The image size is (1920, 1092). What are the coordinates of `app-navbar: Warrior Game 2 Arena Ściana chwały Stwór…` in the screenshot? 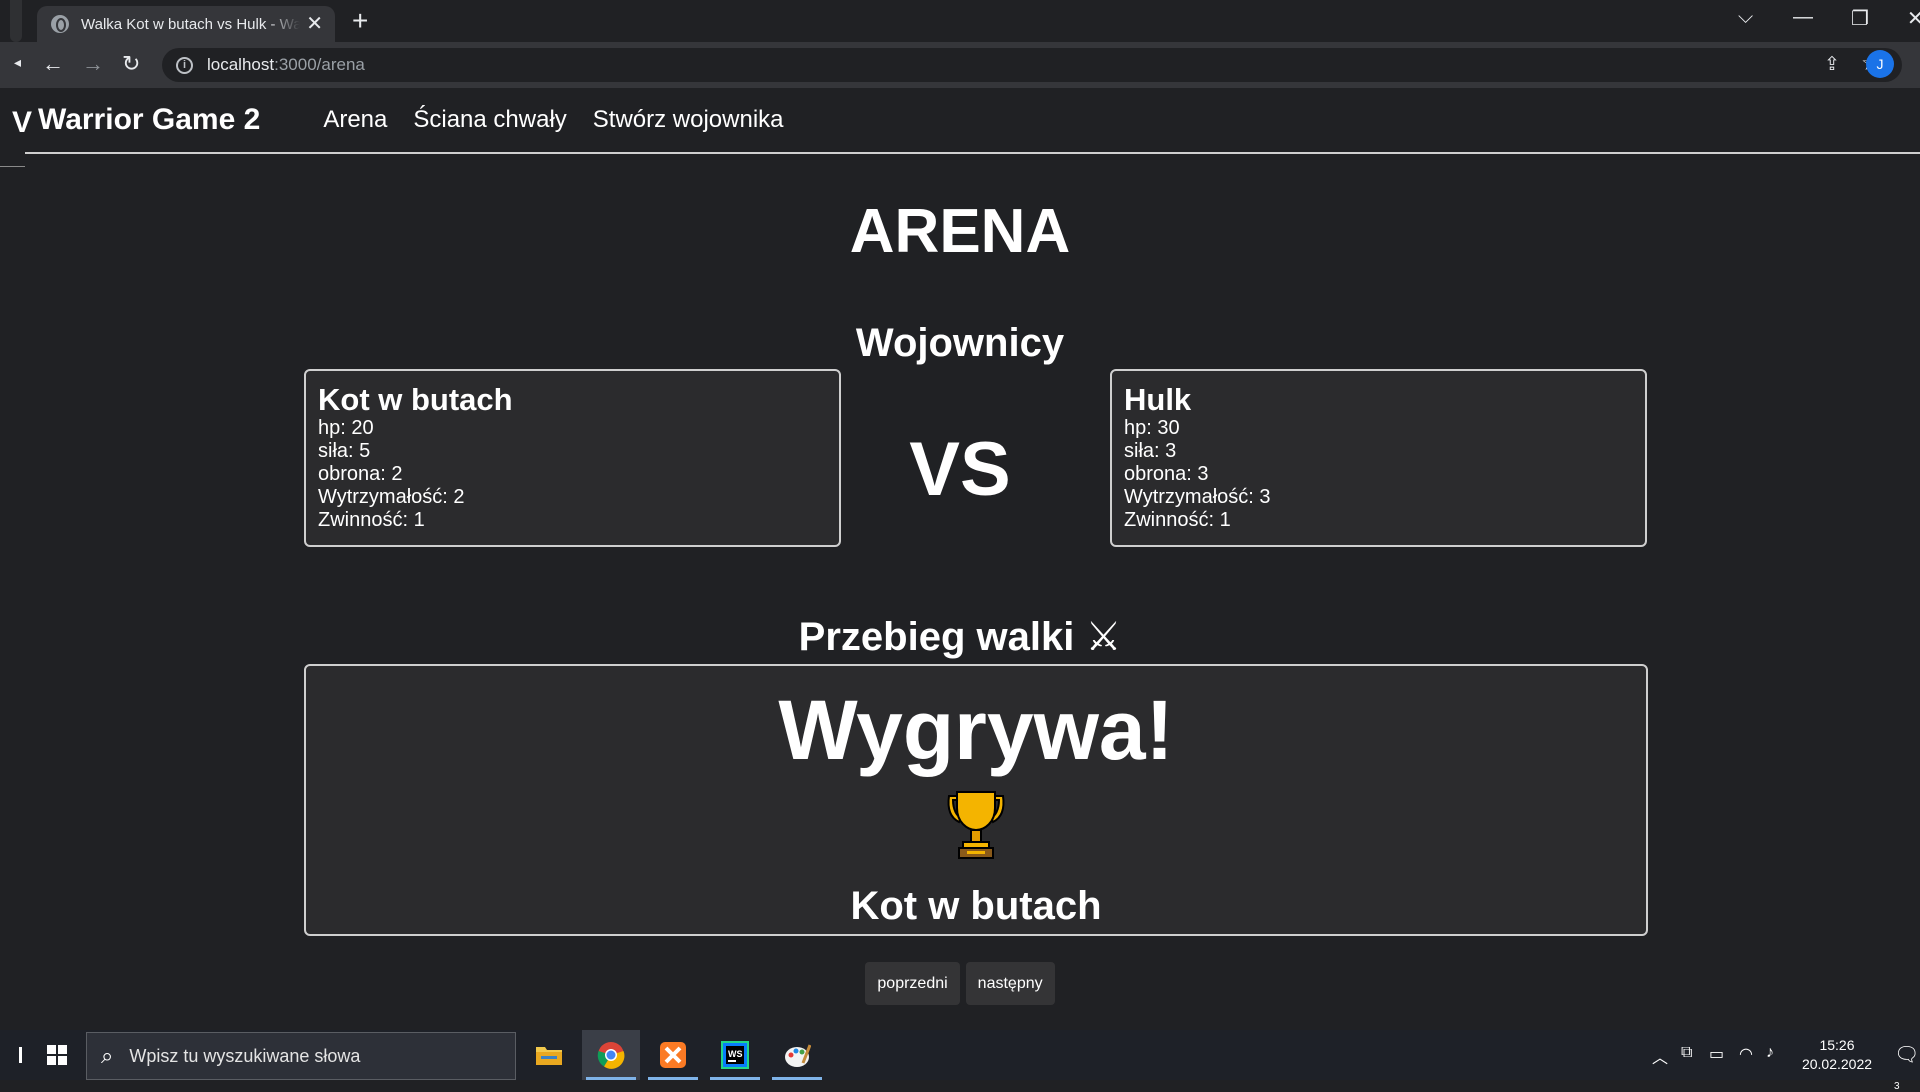 It's located at (972, 121).